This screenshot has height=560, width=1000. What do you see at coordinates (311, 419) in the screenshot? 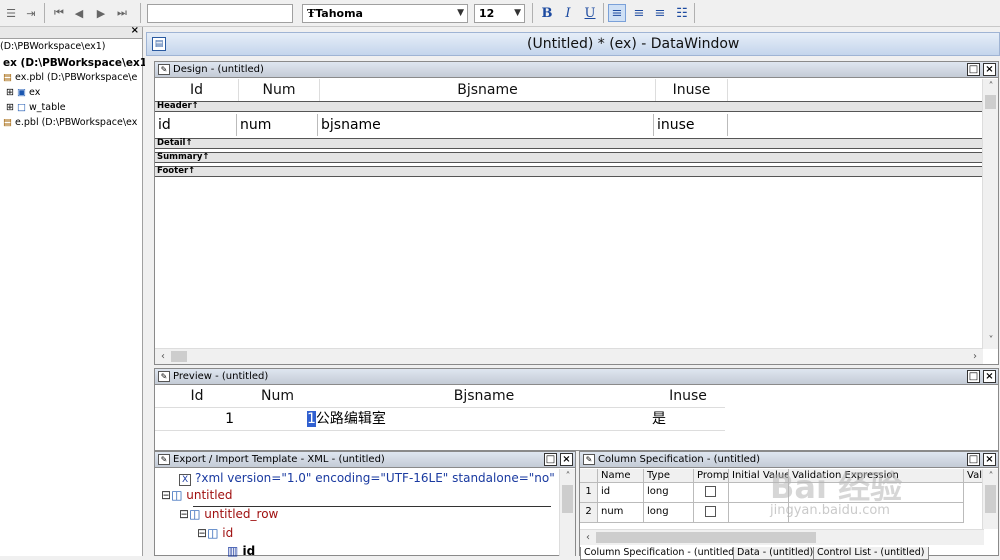
I see `selected-text: 1` at bounding box center [311, 419].